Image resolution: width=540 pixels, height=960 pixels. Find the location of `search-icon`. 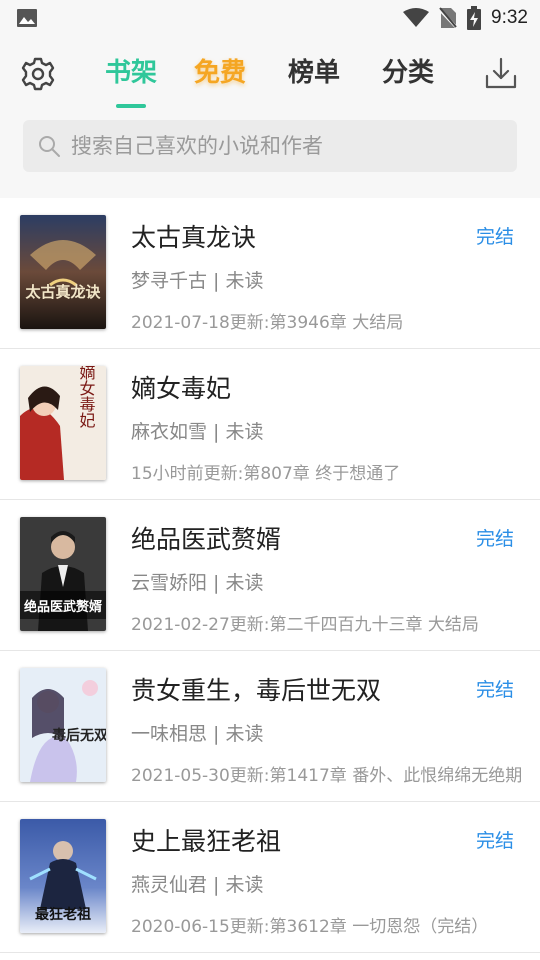

search-icon is located at coordinates (49, 146).